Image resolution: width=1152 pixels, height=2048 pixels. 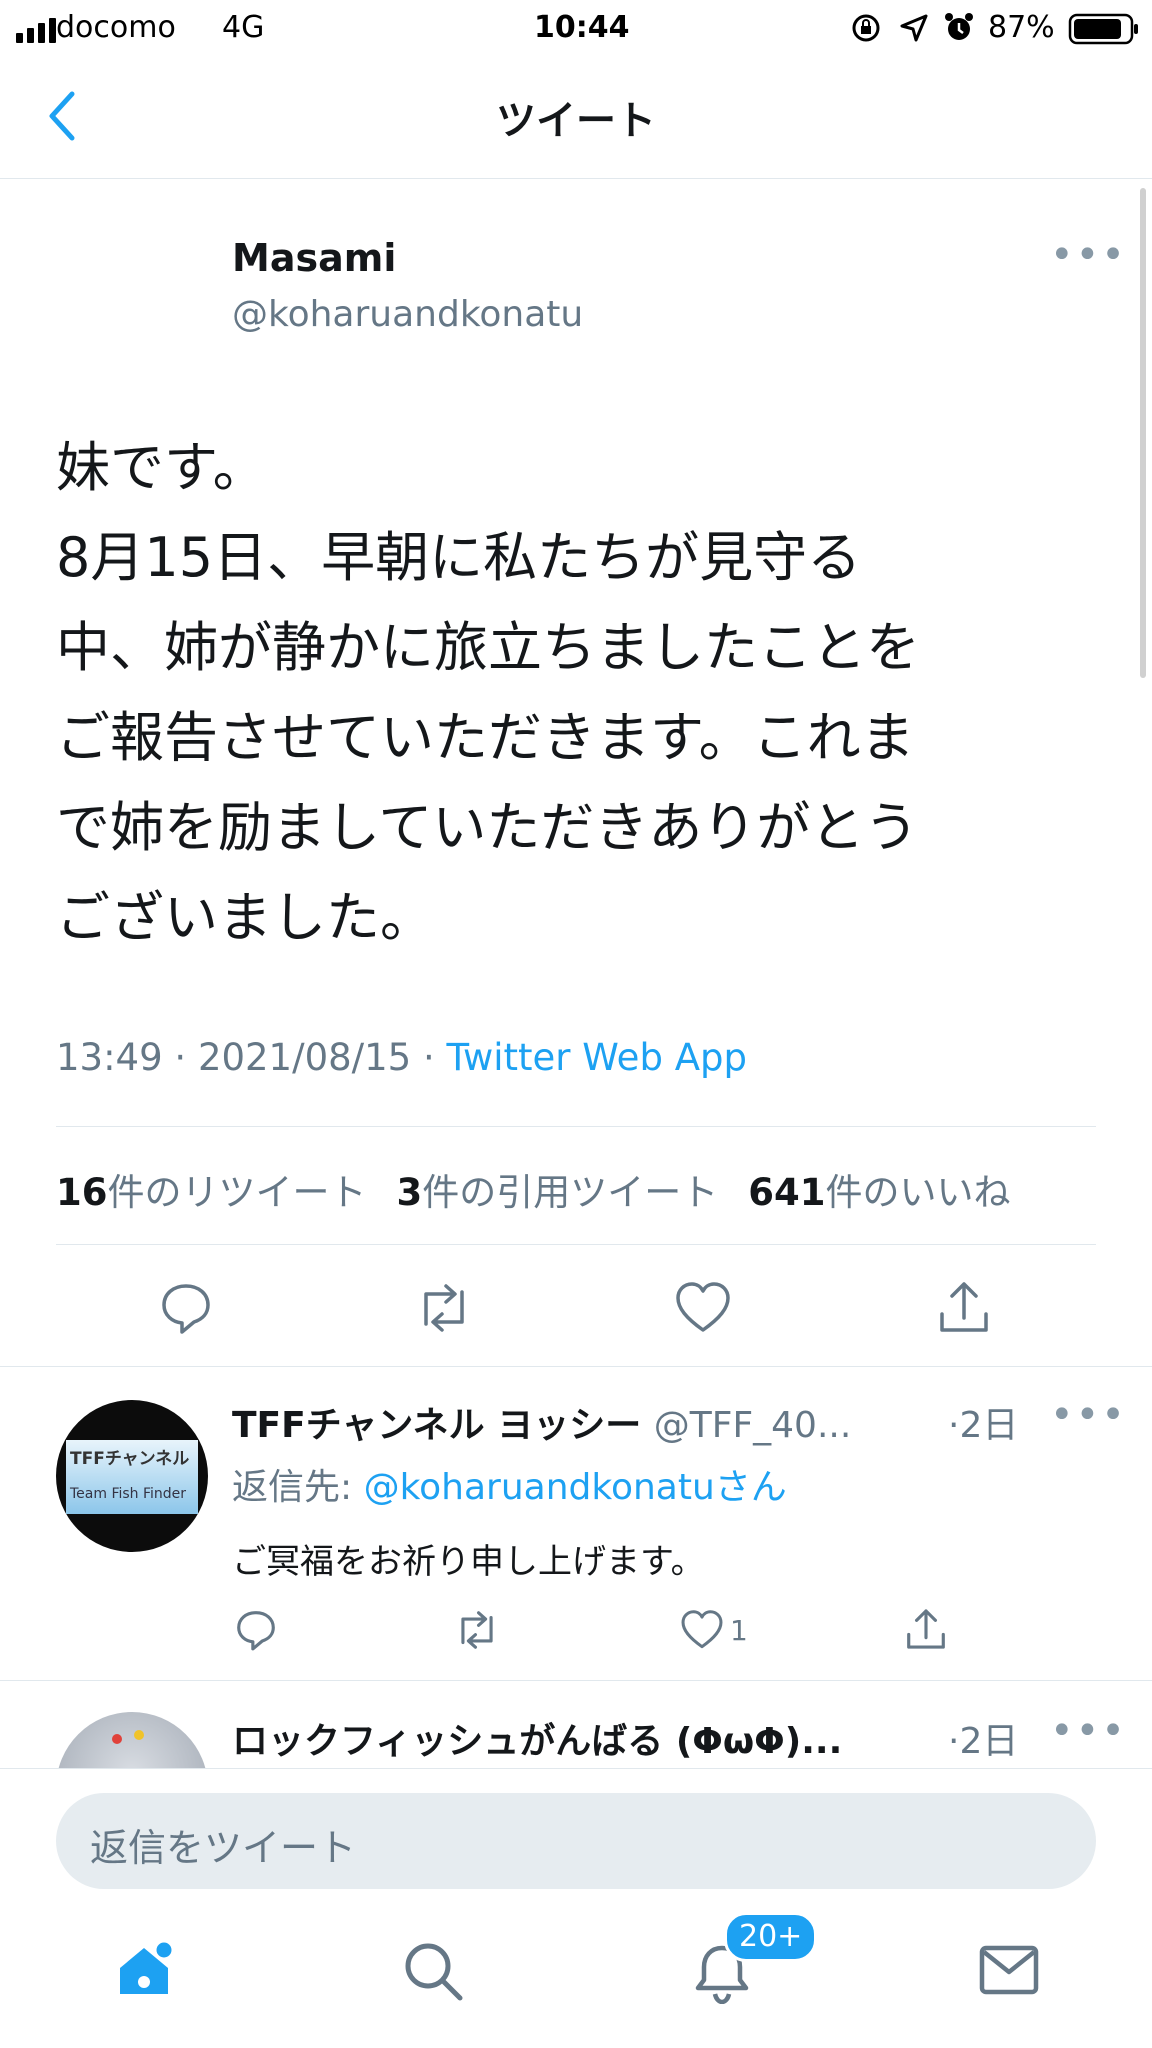 What do you see at coordinates (243, 27) in the screenshot?
I see `network-label: 4G` at bounding box center [243, 27].